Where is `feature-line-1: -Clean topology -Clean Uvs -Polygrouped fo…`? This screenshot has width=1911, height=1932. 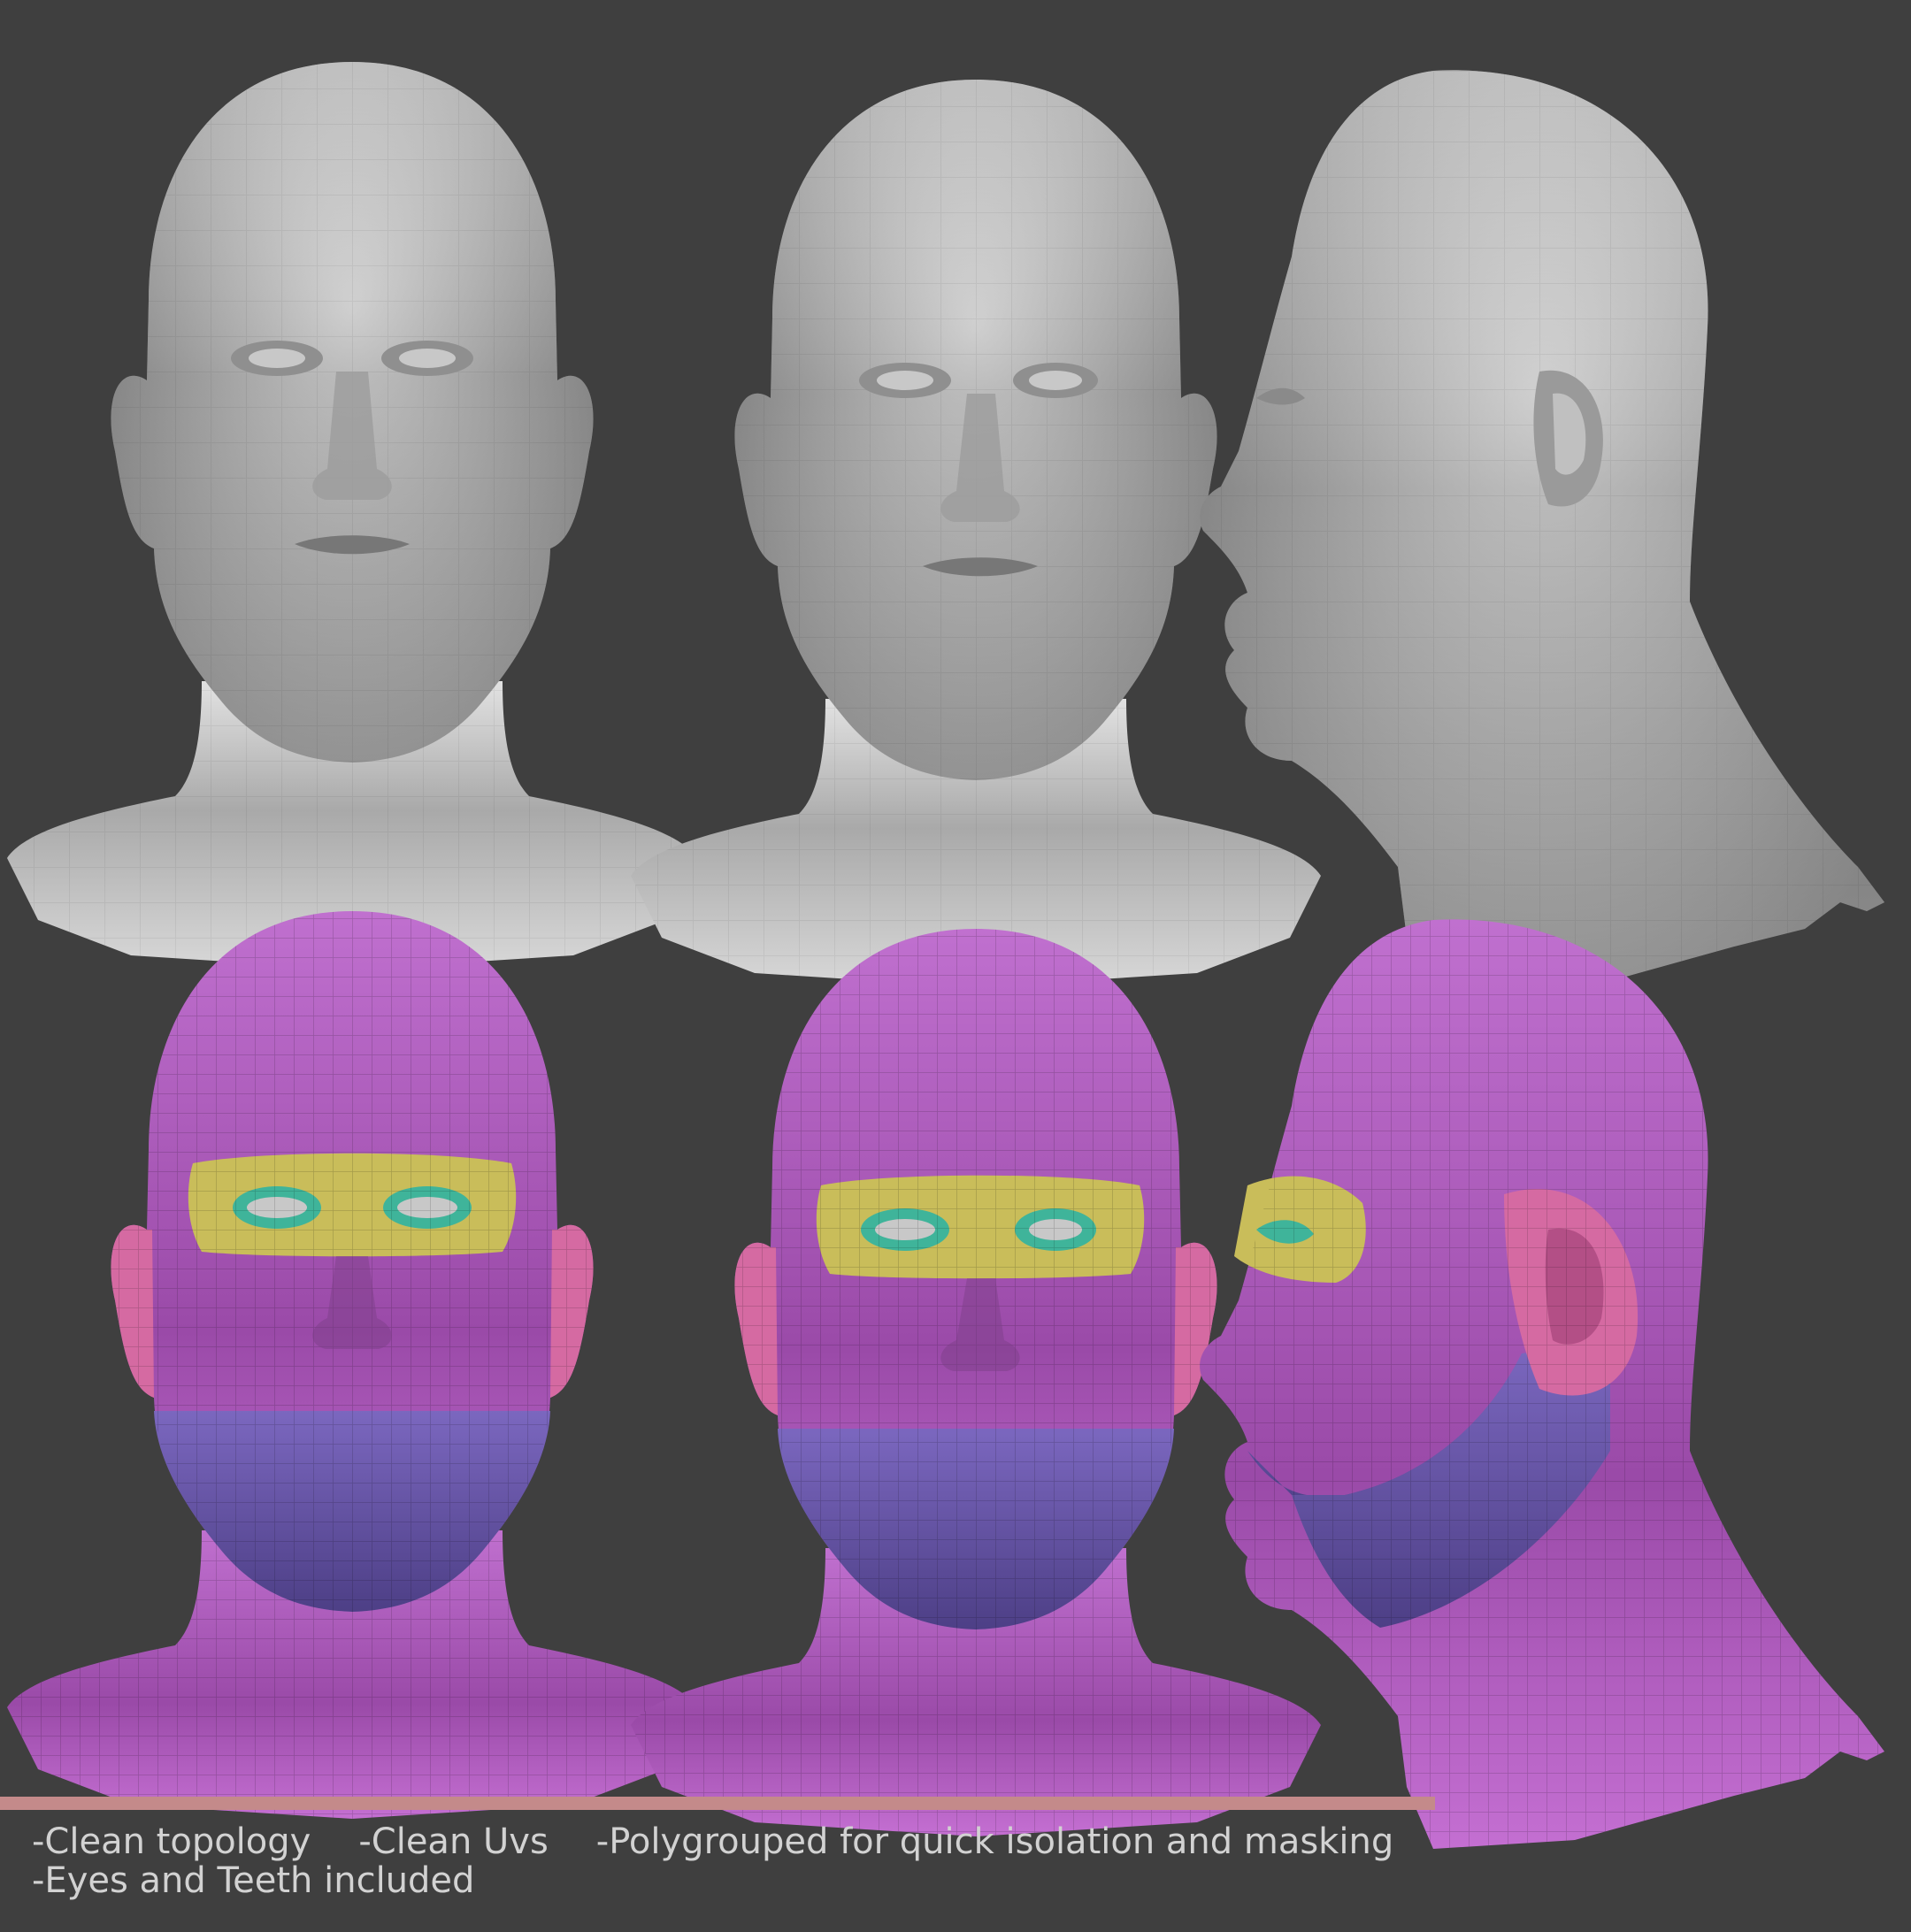 feature-line-1: -Clean topology -Clean Uvs -Polygrouped fo… is located at coordinates (784, 1841).